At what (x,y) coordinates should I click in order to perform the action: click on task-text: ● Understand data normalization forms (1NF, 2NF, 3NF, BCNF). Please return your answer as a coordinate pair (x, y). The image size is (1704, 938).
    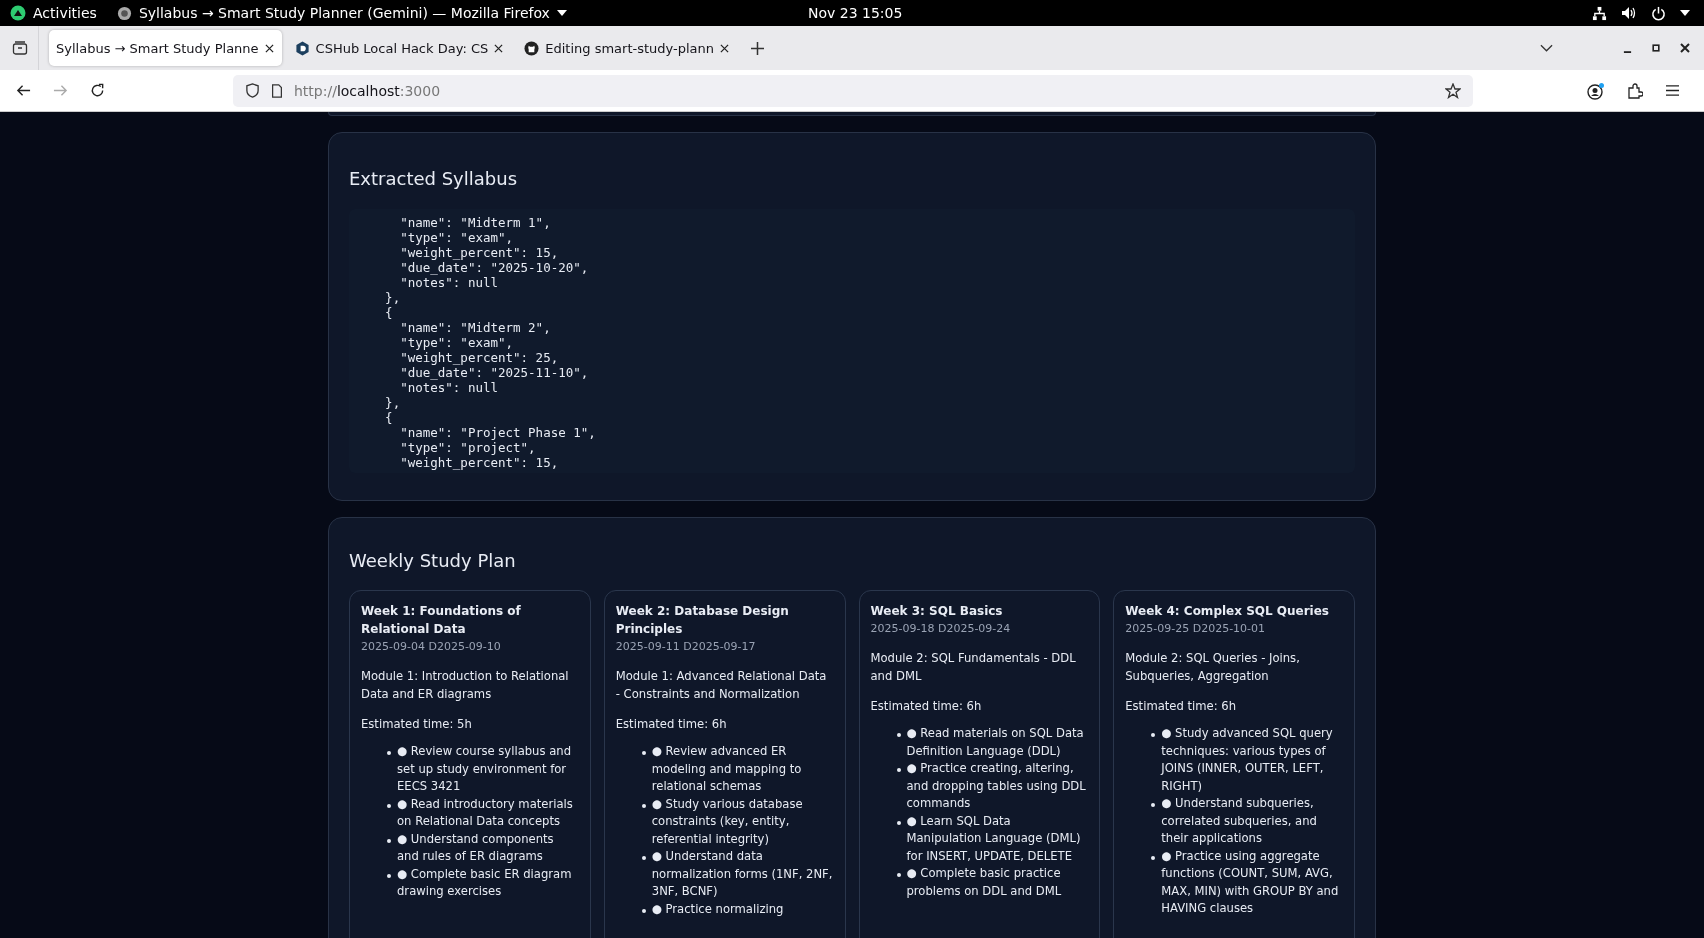
    Looking at the image, I should click on (742, 874).